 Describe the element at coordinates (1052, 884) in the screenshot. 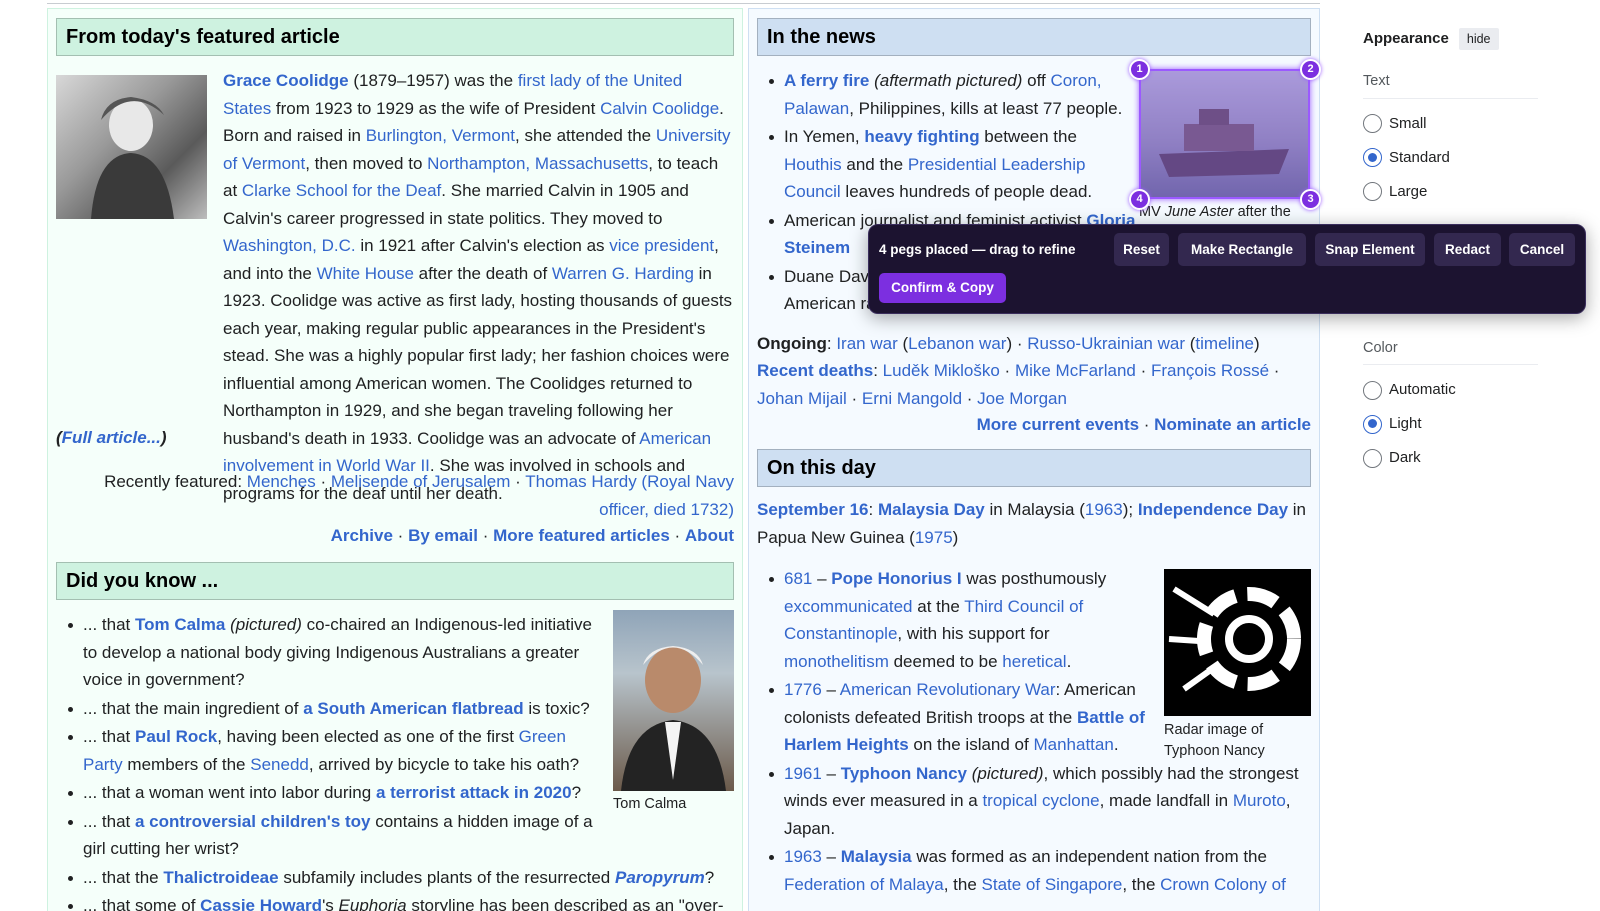

I see `link-singapore: State of Singapore` at that location.